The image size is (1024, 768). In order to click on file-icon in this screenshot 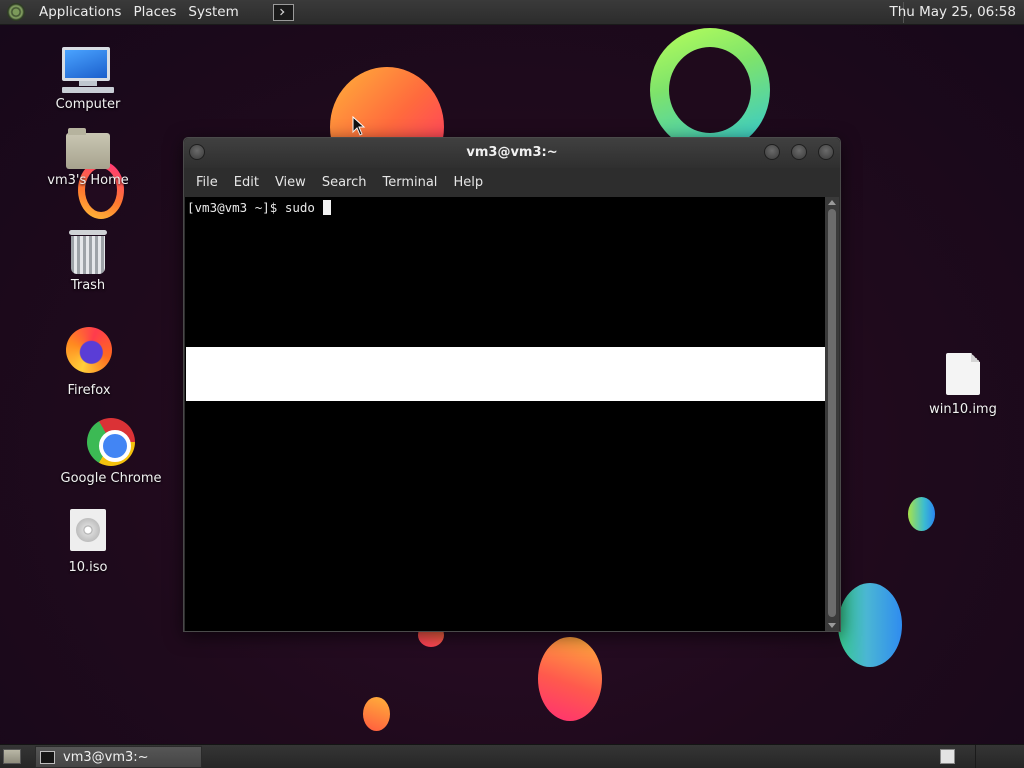, I will do `click(963, 374)`.